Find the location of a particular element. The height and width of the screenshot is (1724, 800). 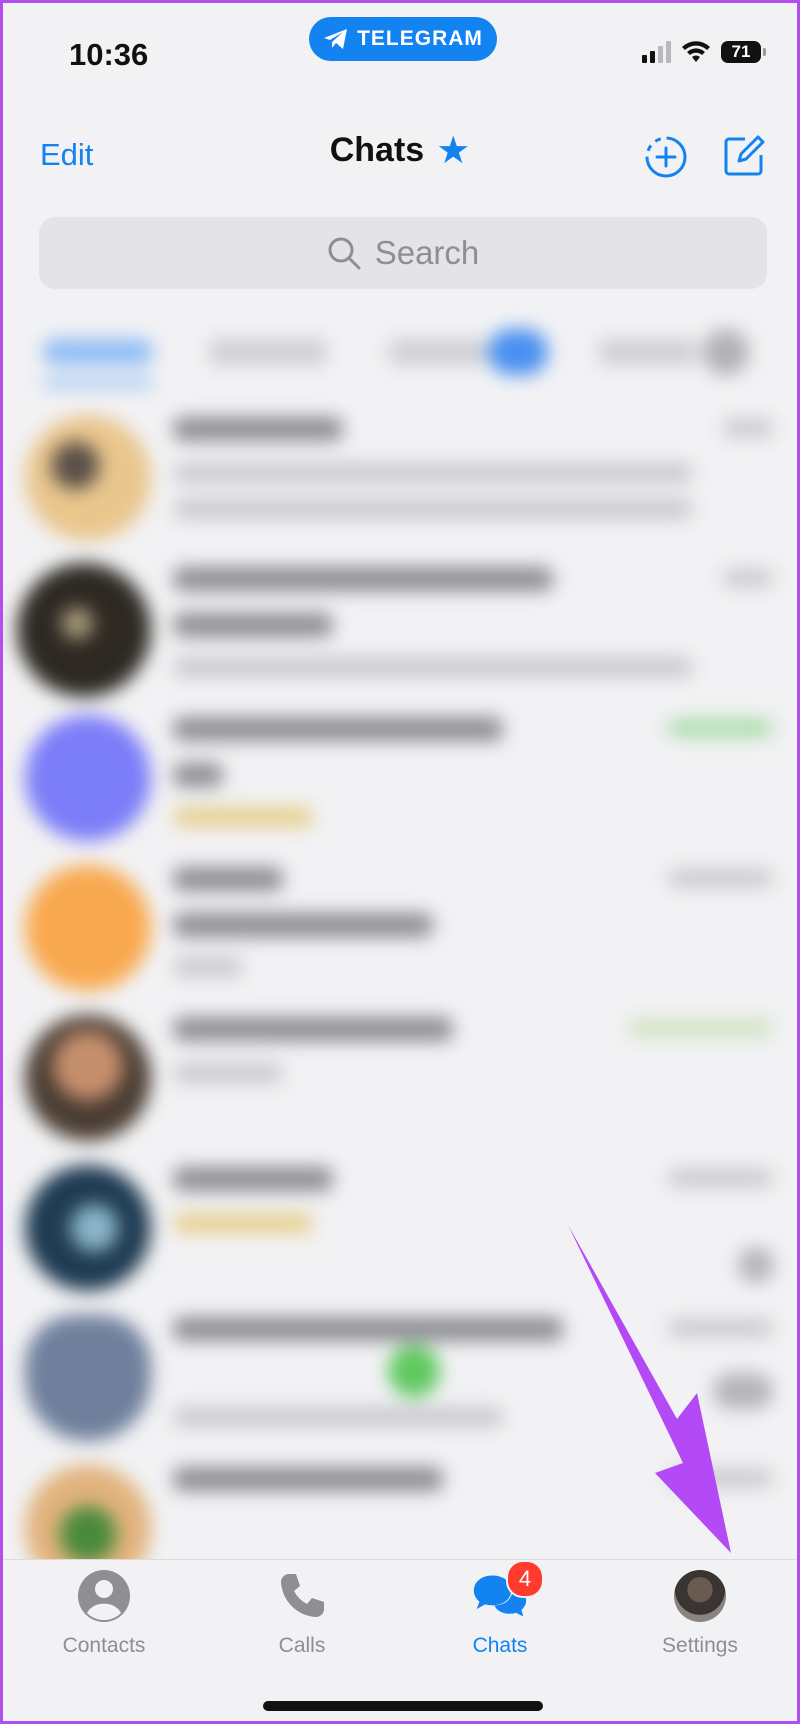

home-indicator is located at coordinates (403, 1706).